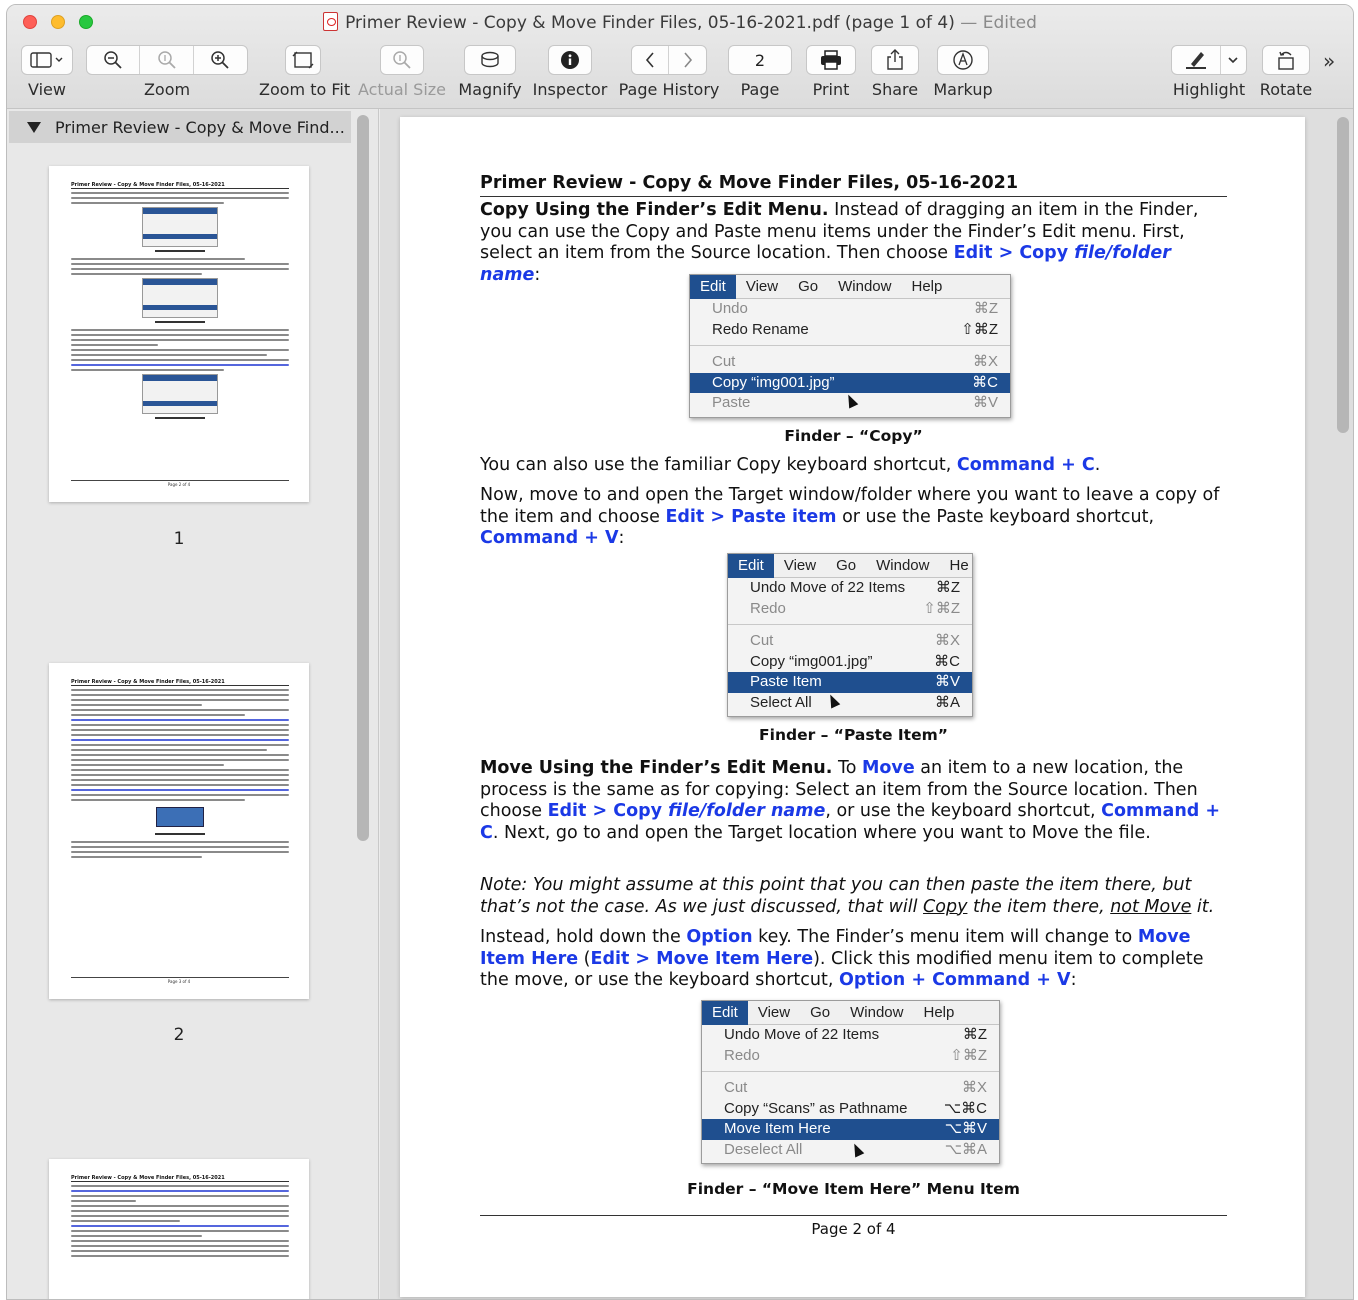 The height and width of the screenshot is (1300, 1358). Describe the element at coordinates (850, 682) in the screenshot. I see `figure-menu-item: Paste Item ⌘V` at that location.